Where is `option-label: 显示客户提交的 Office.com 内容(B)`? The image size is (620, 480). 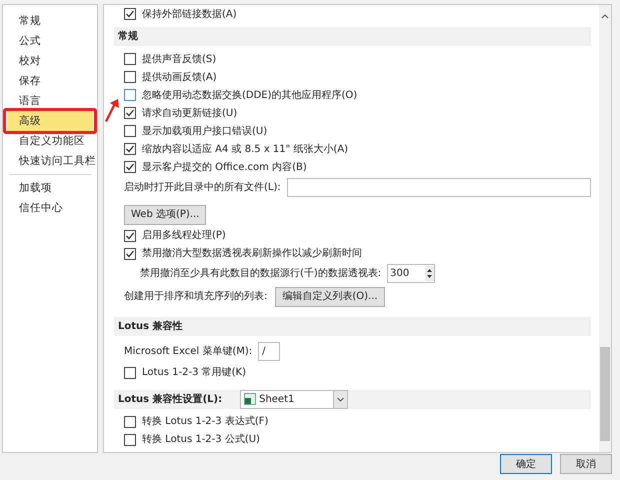
option-label: 显示客户提交的 Office.com 内容(B) is located at coordinates (224, 167).